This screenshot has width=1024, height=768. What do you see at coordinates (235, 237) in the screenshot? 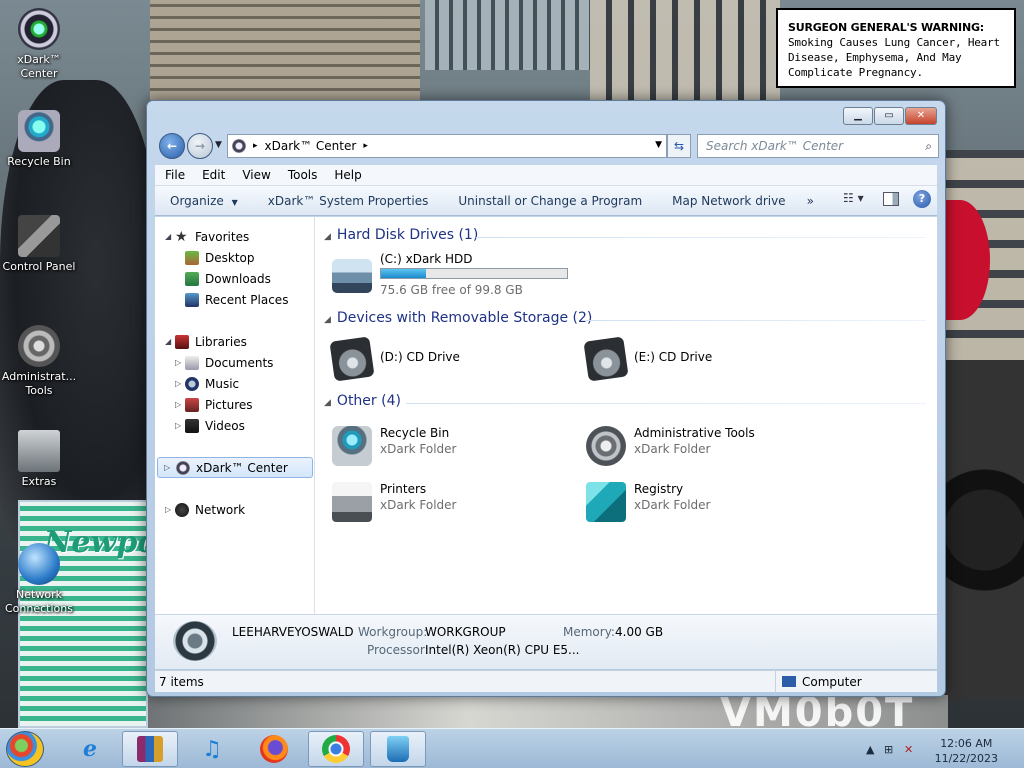
I see `nav-item-favorites: ◢ ★ Favorites` at bounding box center [235, 237].